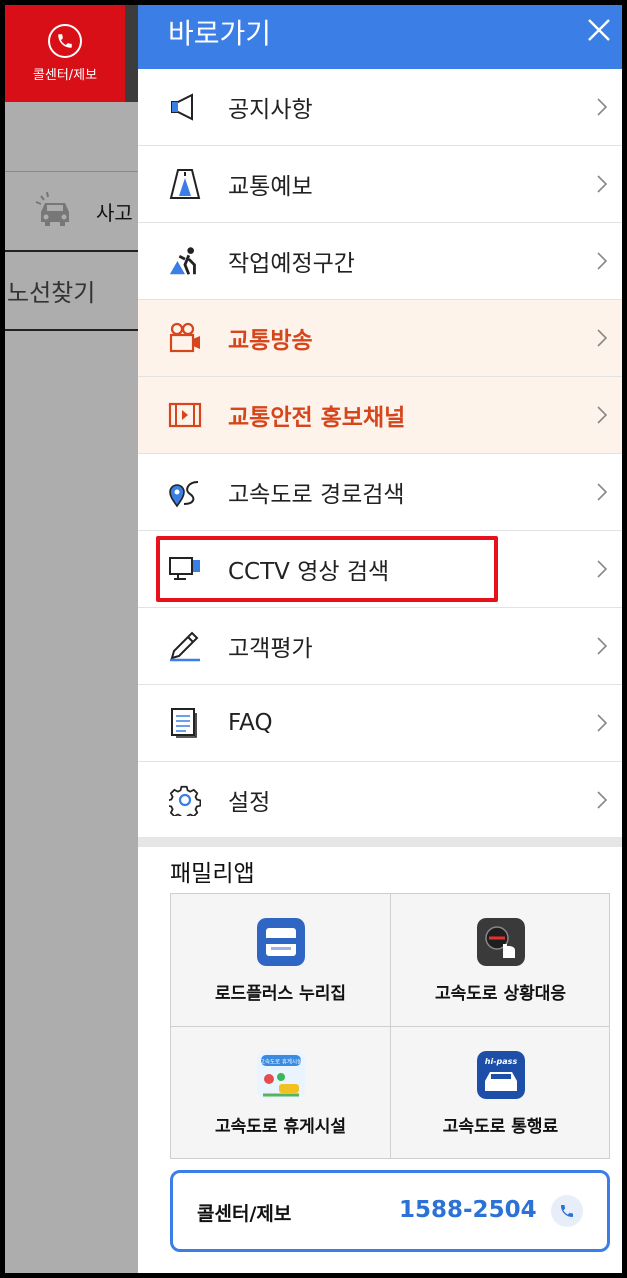 The width and height of the screenshot is (627, 1278). What do you see at coordinates (185, 107) in the screenshot?
I see `megaphone-icon` at bounding box center [185, 107].